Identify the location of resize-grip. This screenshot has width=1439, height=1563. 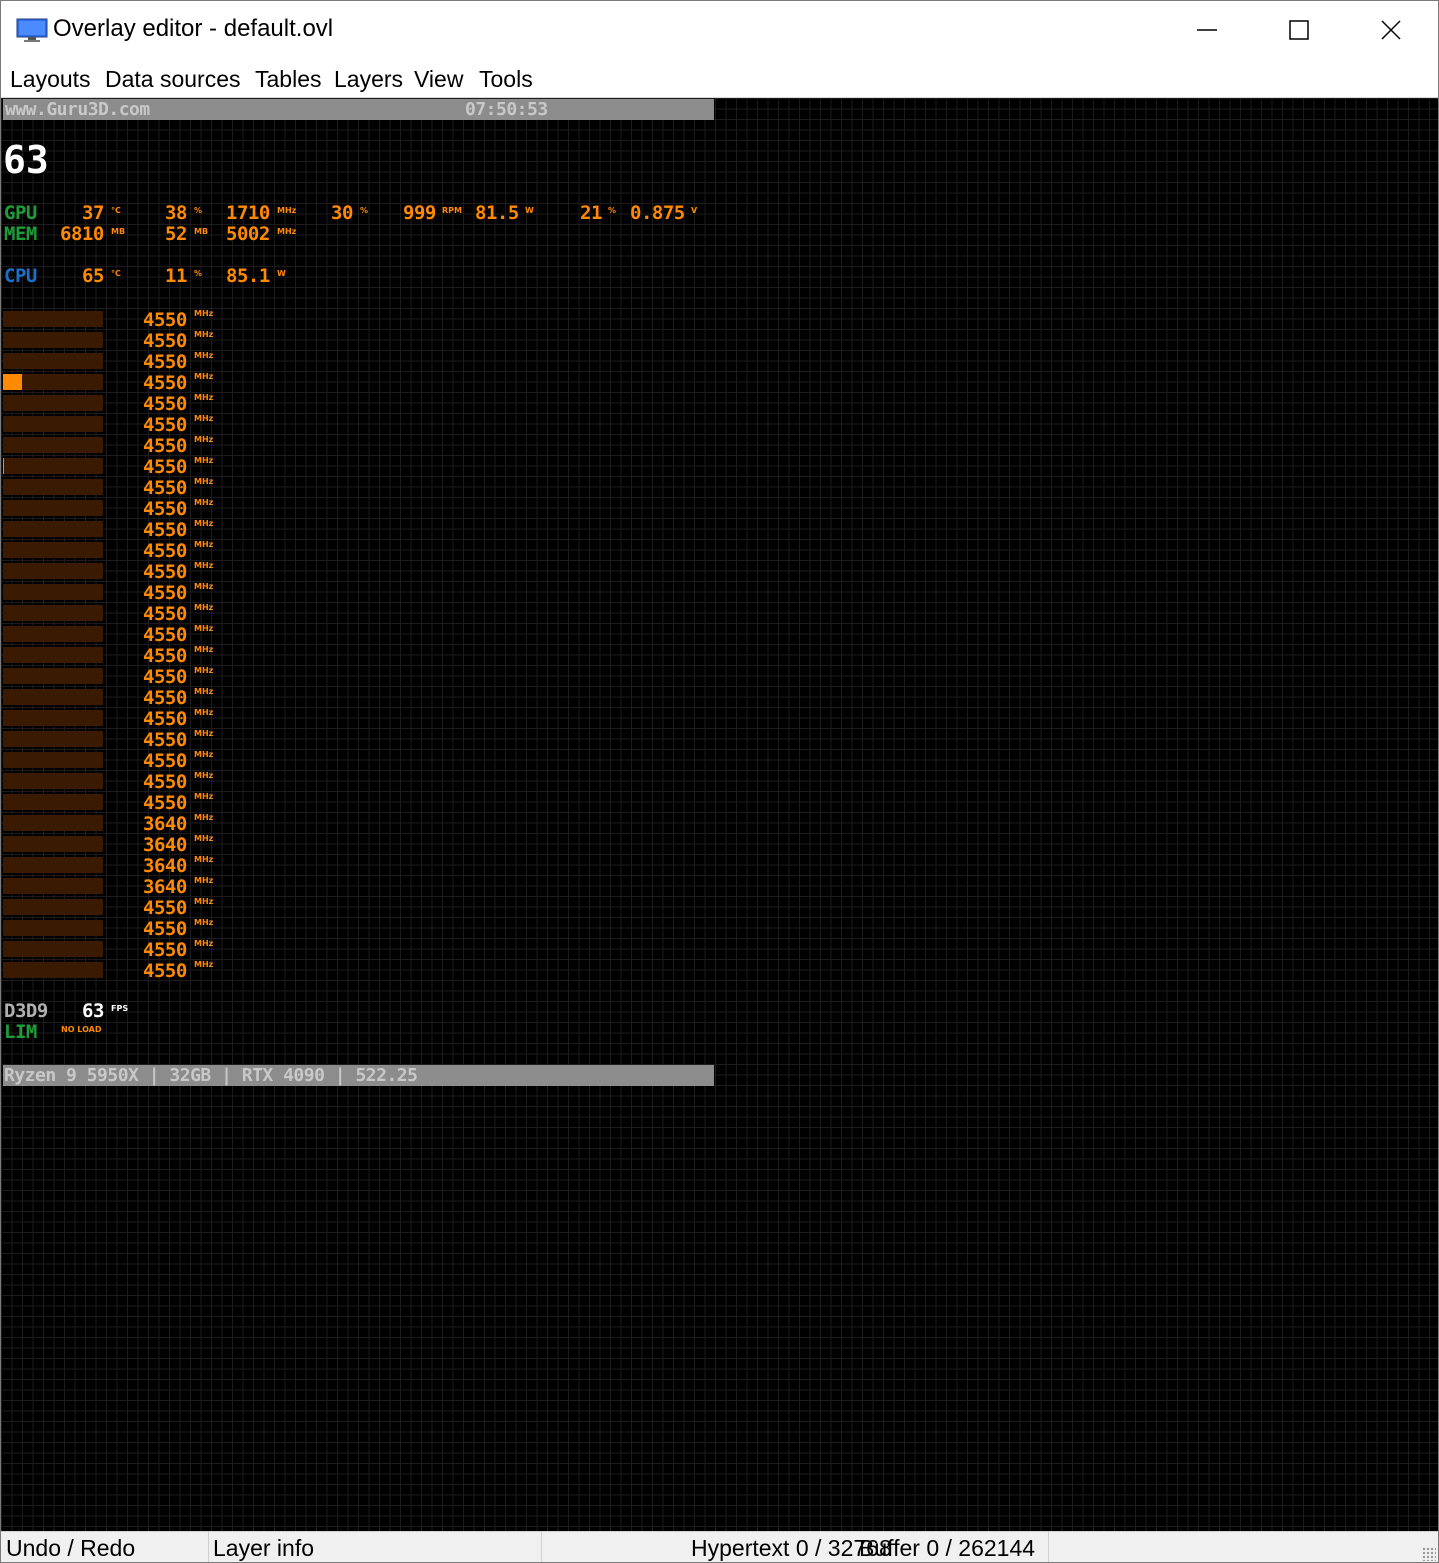
(1429, 1554).